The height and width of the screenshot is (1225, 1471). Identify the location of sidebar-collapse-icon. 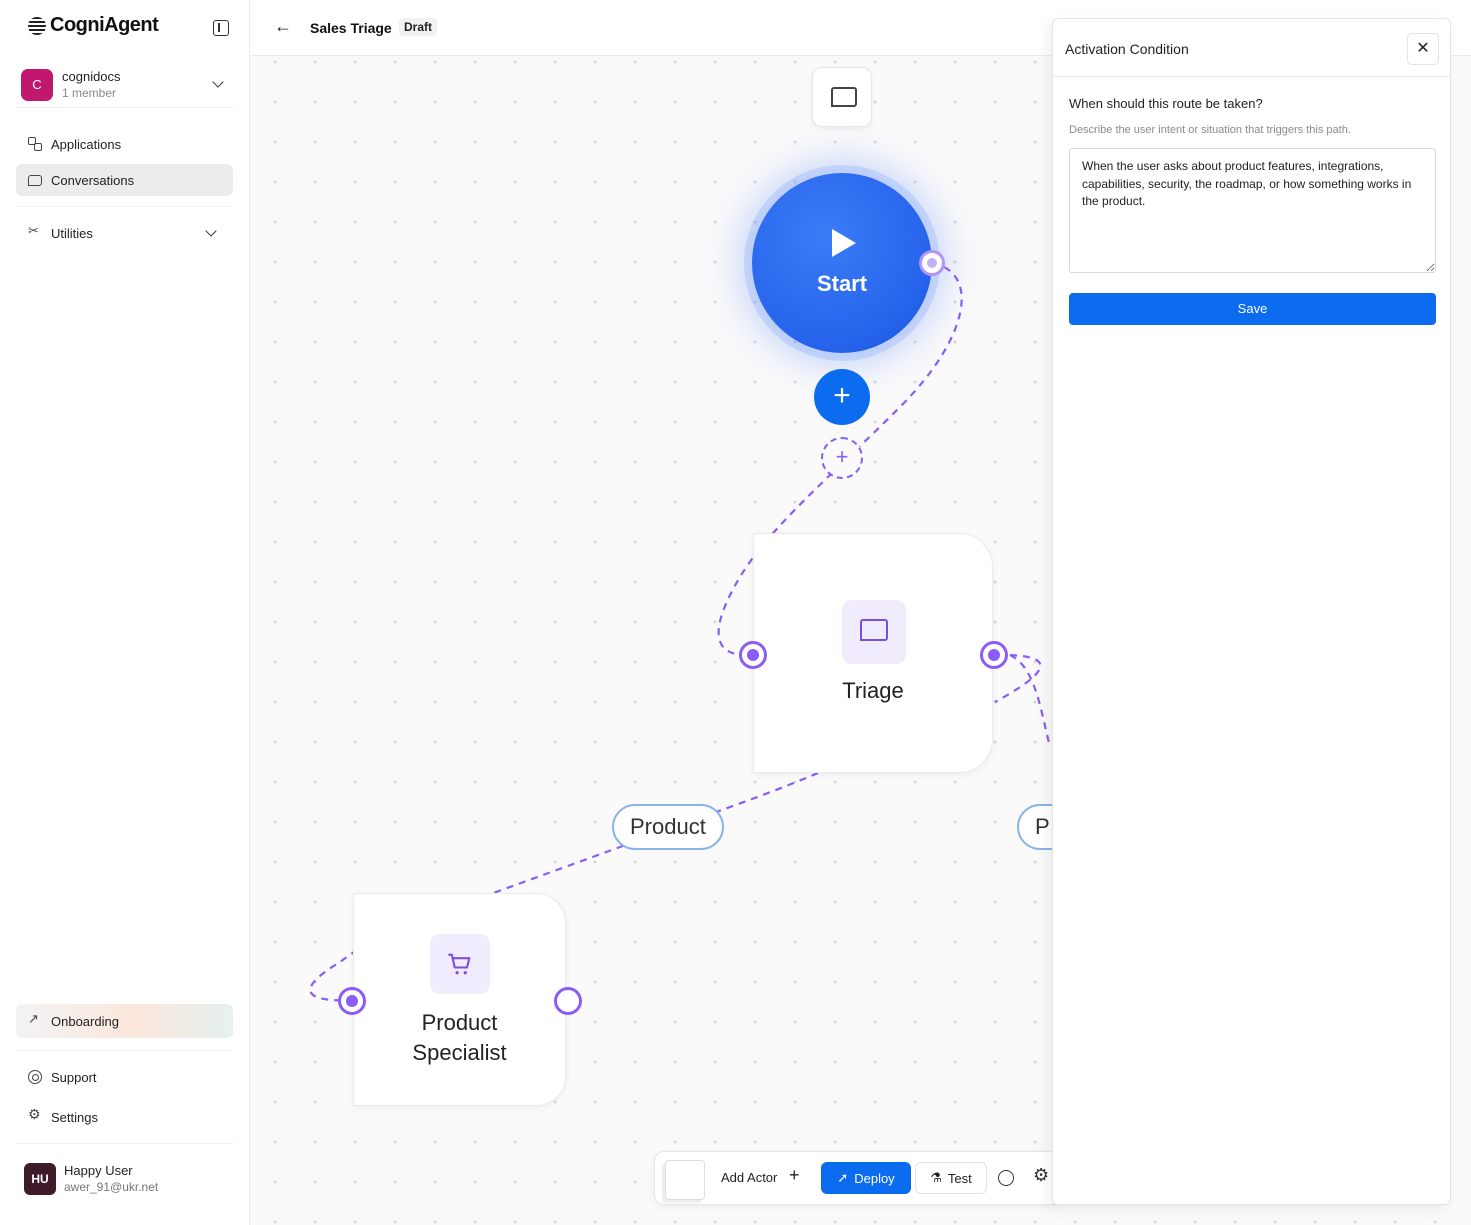
(221, 28).